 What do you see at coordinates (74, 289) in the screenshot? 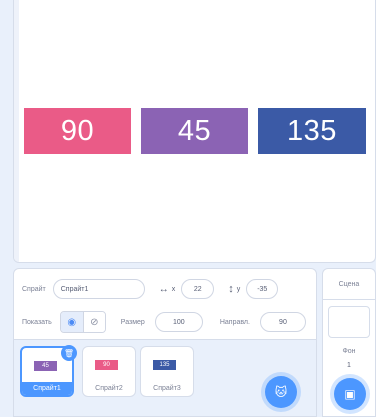
I see `sprite-name-value: Спрайт1` at bounding box center [74, 289].